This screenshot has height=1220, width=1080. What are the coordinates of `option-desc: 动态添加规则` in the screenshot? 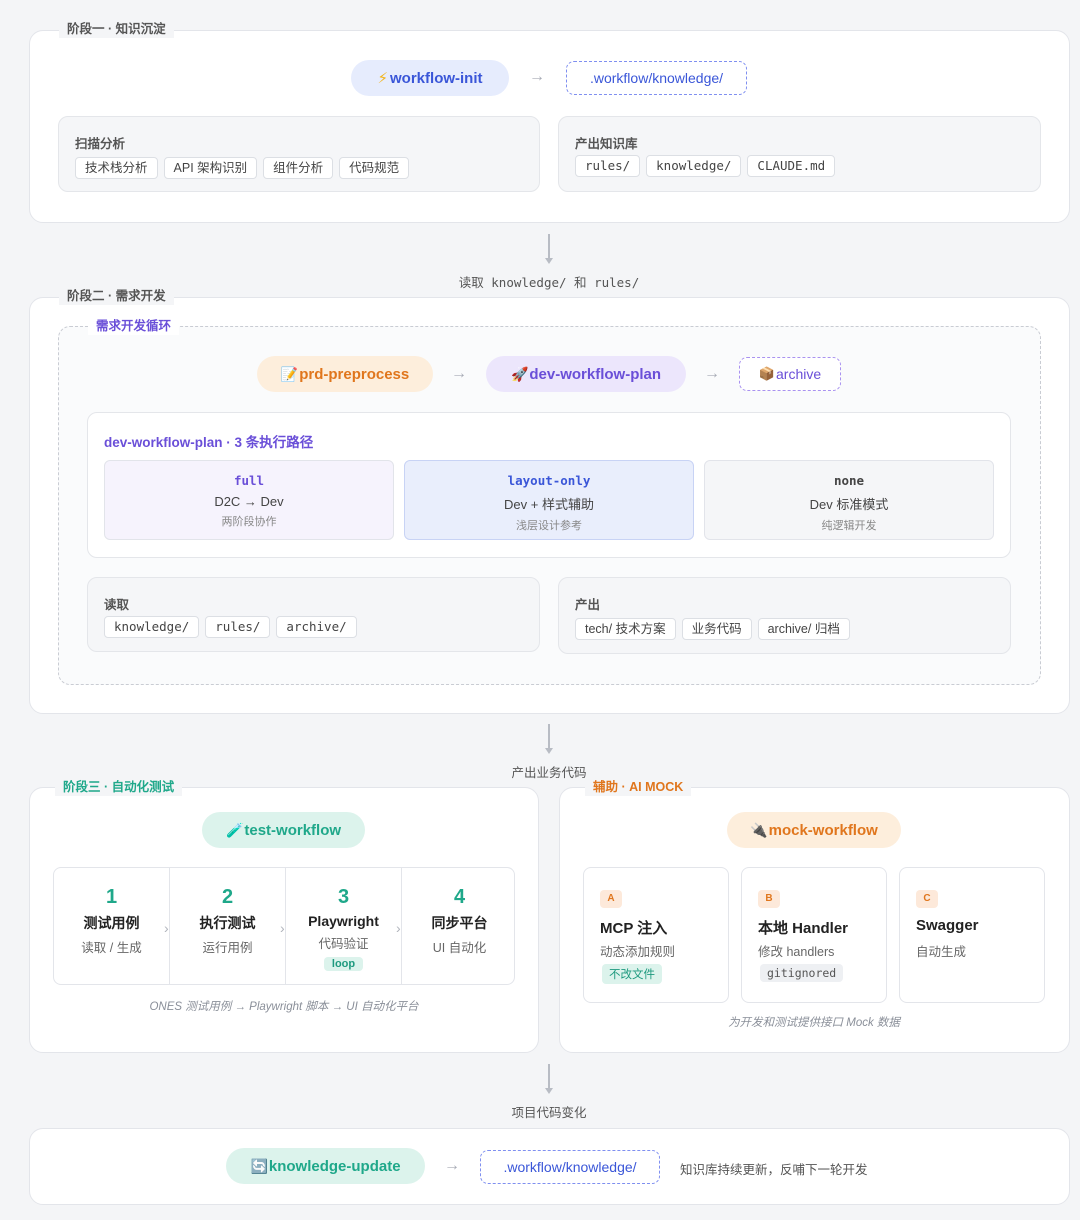 It's located at (638, 952).